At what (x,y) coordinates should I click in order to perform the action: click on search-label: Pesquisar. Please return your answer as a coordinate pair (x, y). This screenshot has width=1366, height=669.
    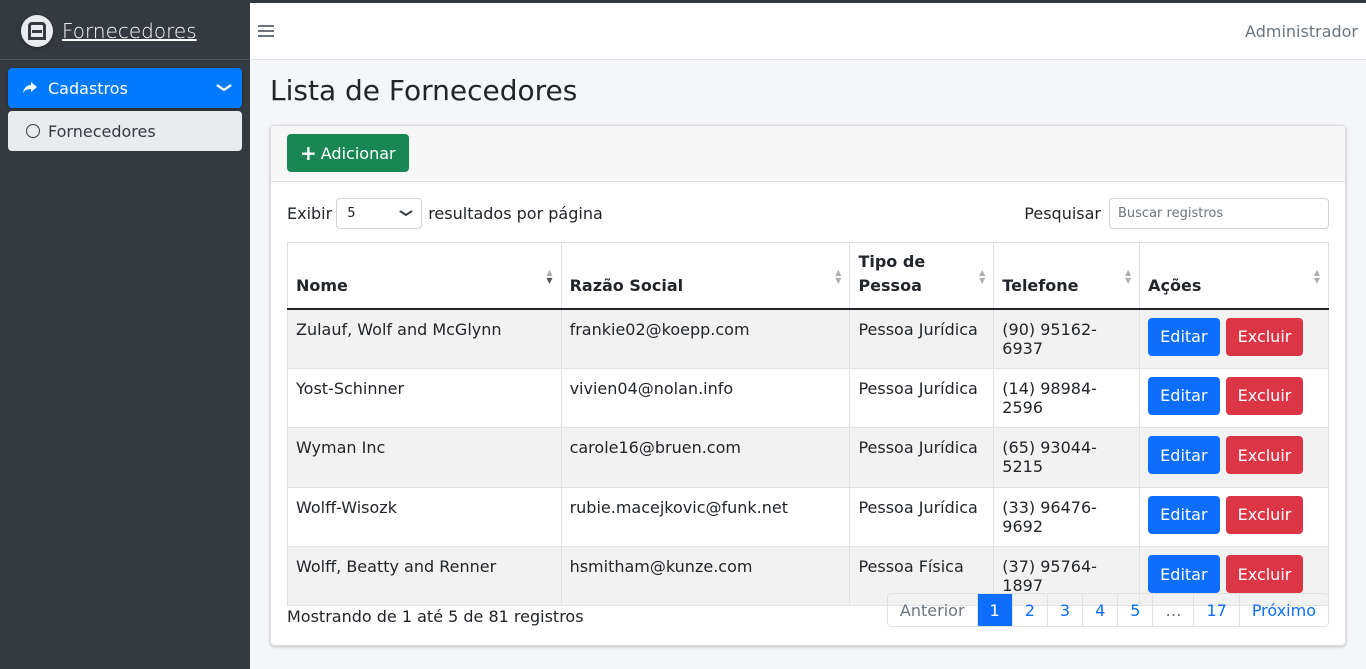
    Looking at the image, I should click on (1062, 213).